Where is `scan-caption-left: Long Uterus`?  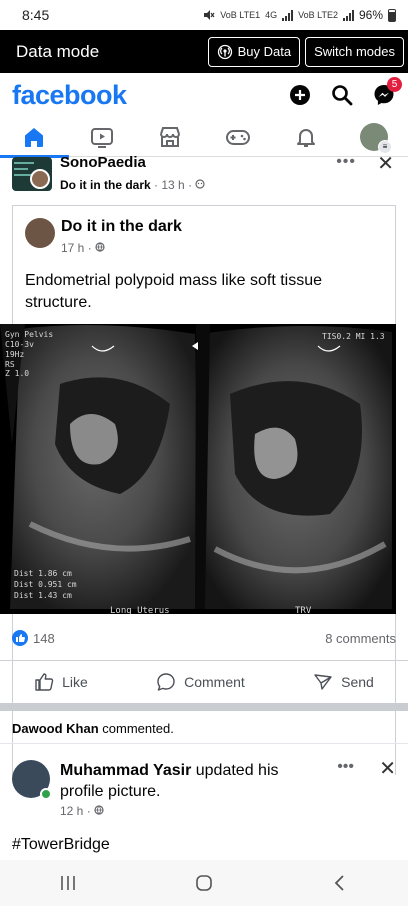 scan-caption-left: Long Uterus is located at coordinates (140, 610).